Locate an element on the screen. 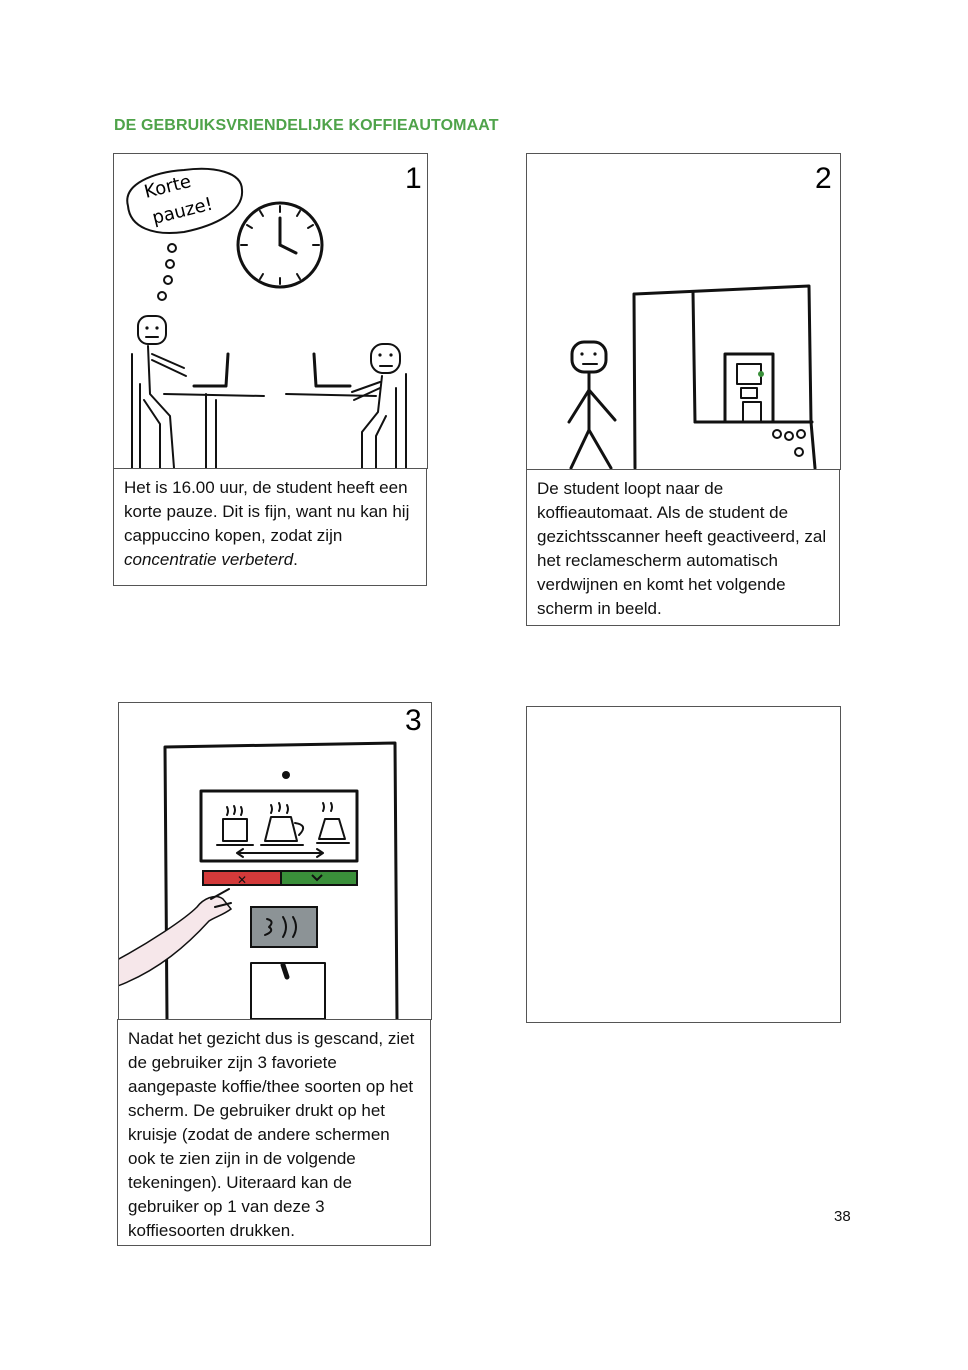 The image size is (968, 1370). storyboard-panel-2: 2 is located at coordinates (683, 311).